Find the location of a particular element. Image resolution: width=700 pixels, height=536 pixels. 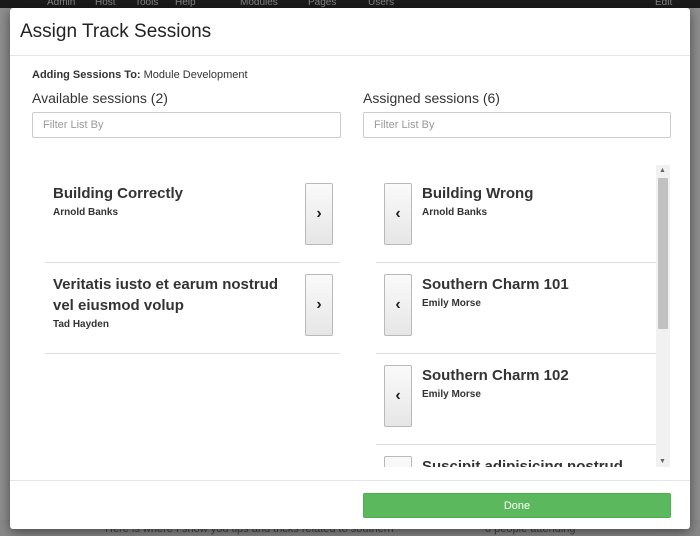

background-nav-item: Modules is located at coordinates (259, 4).